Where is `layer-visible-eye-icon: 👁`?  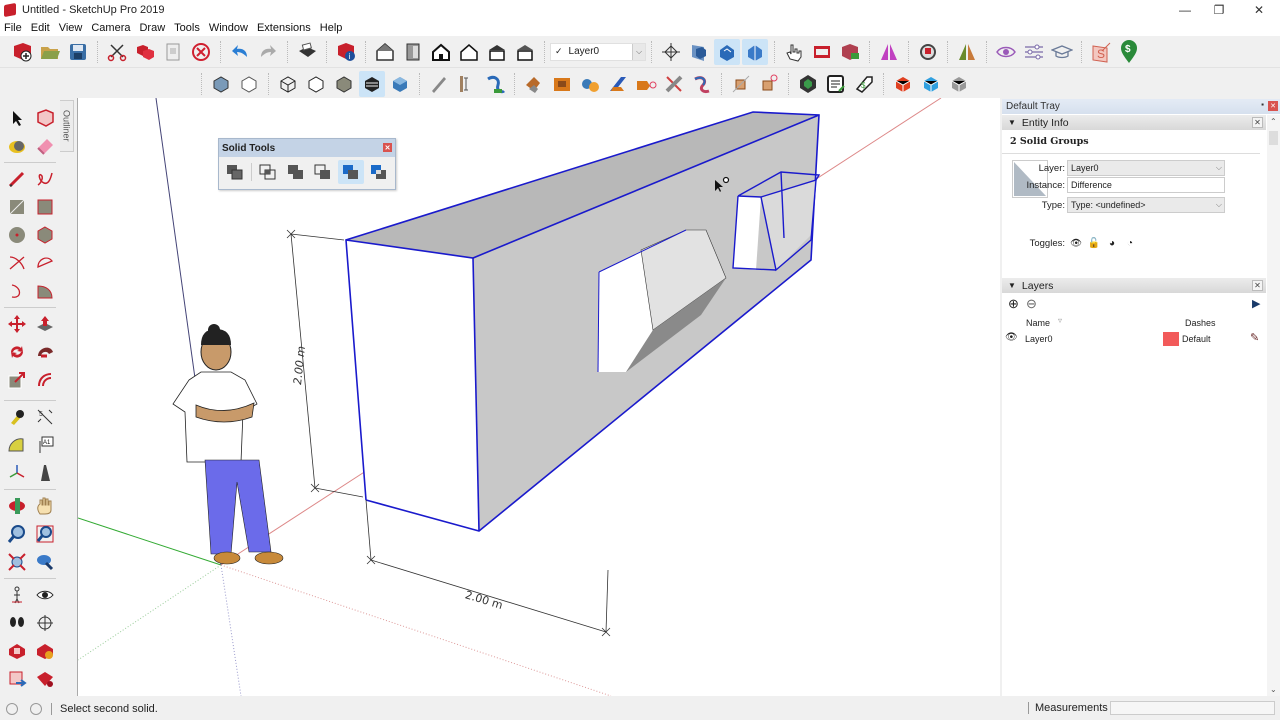
layer-visible-eye-icon: 👁 is located at coordinates (1011, 337).